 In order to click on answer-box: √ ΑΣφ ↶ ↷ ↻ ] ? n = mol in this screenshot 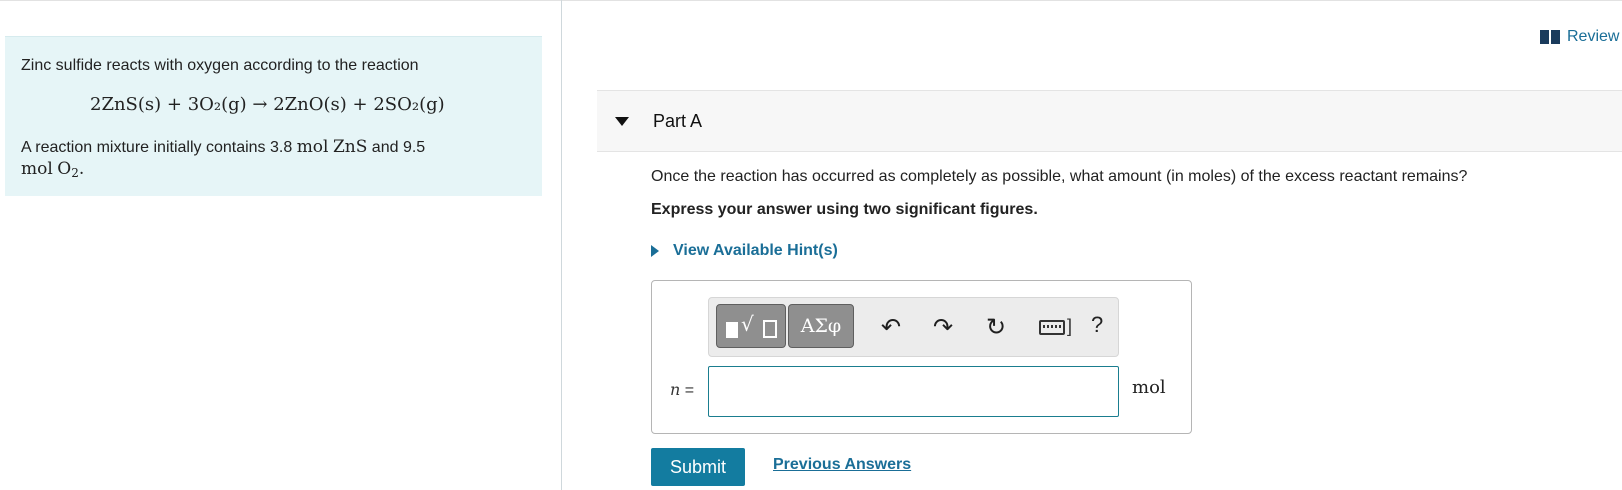, I will do `click(921, 357)`.